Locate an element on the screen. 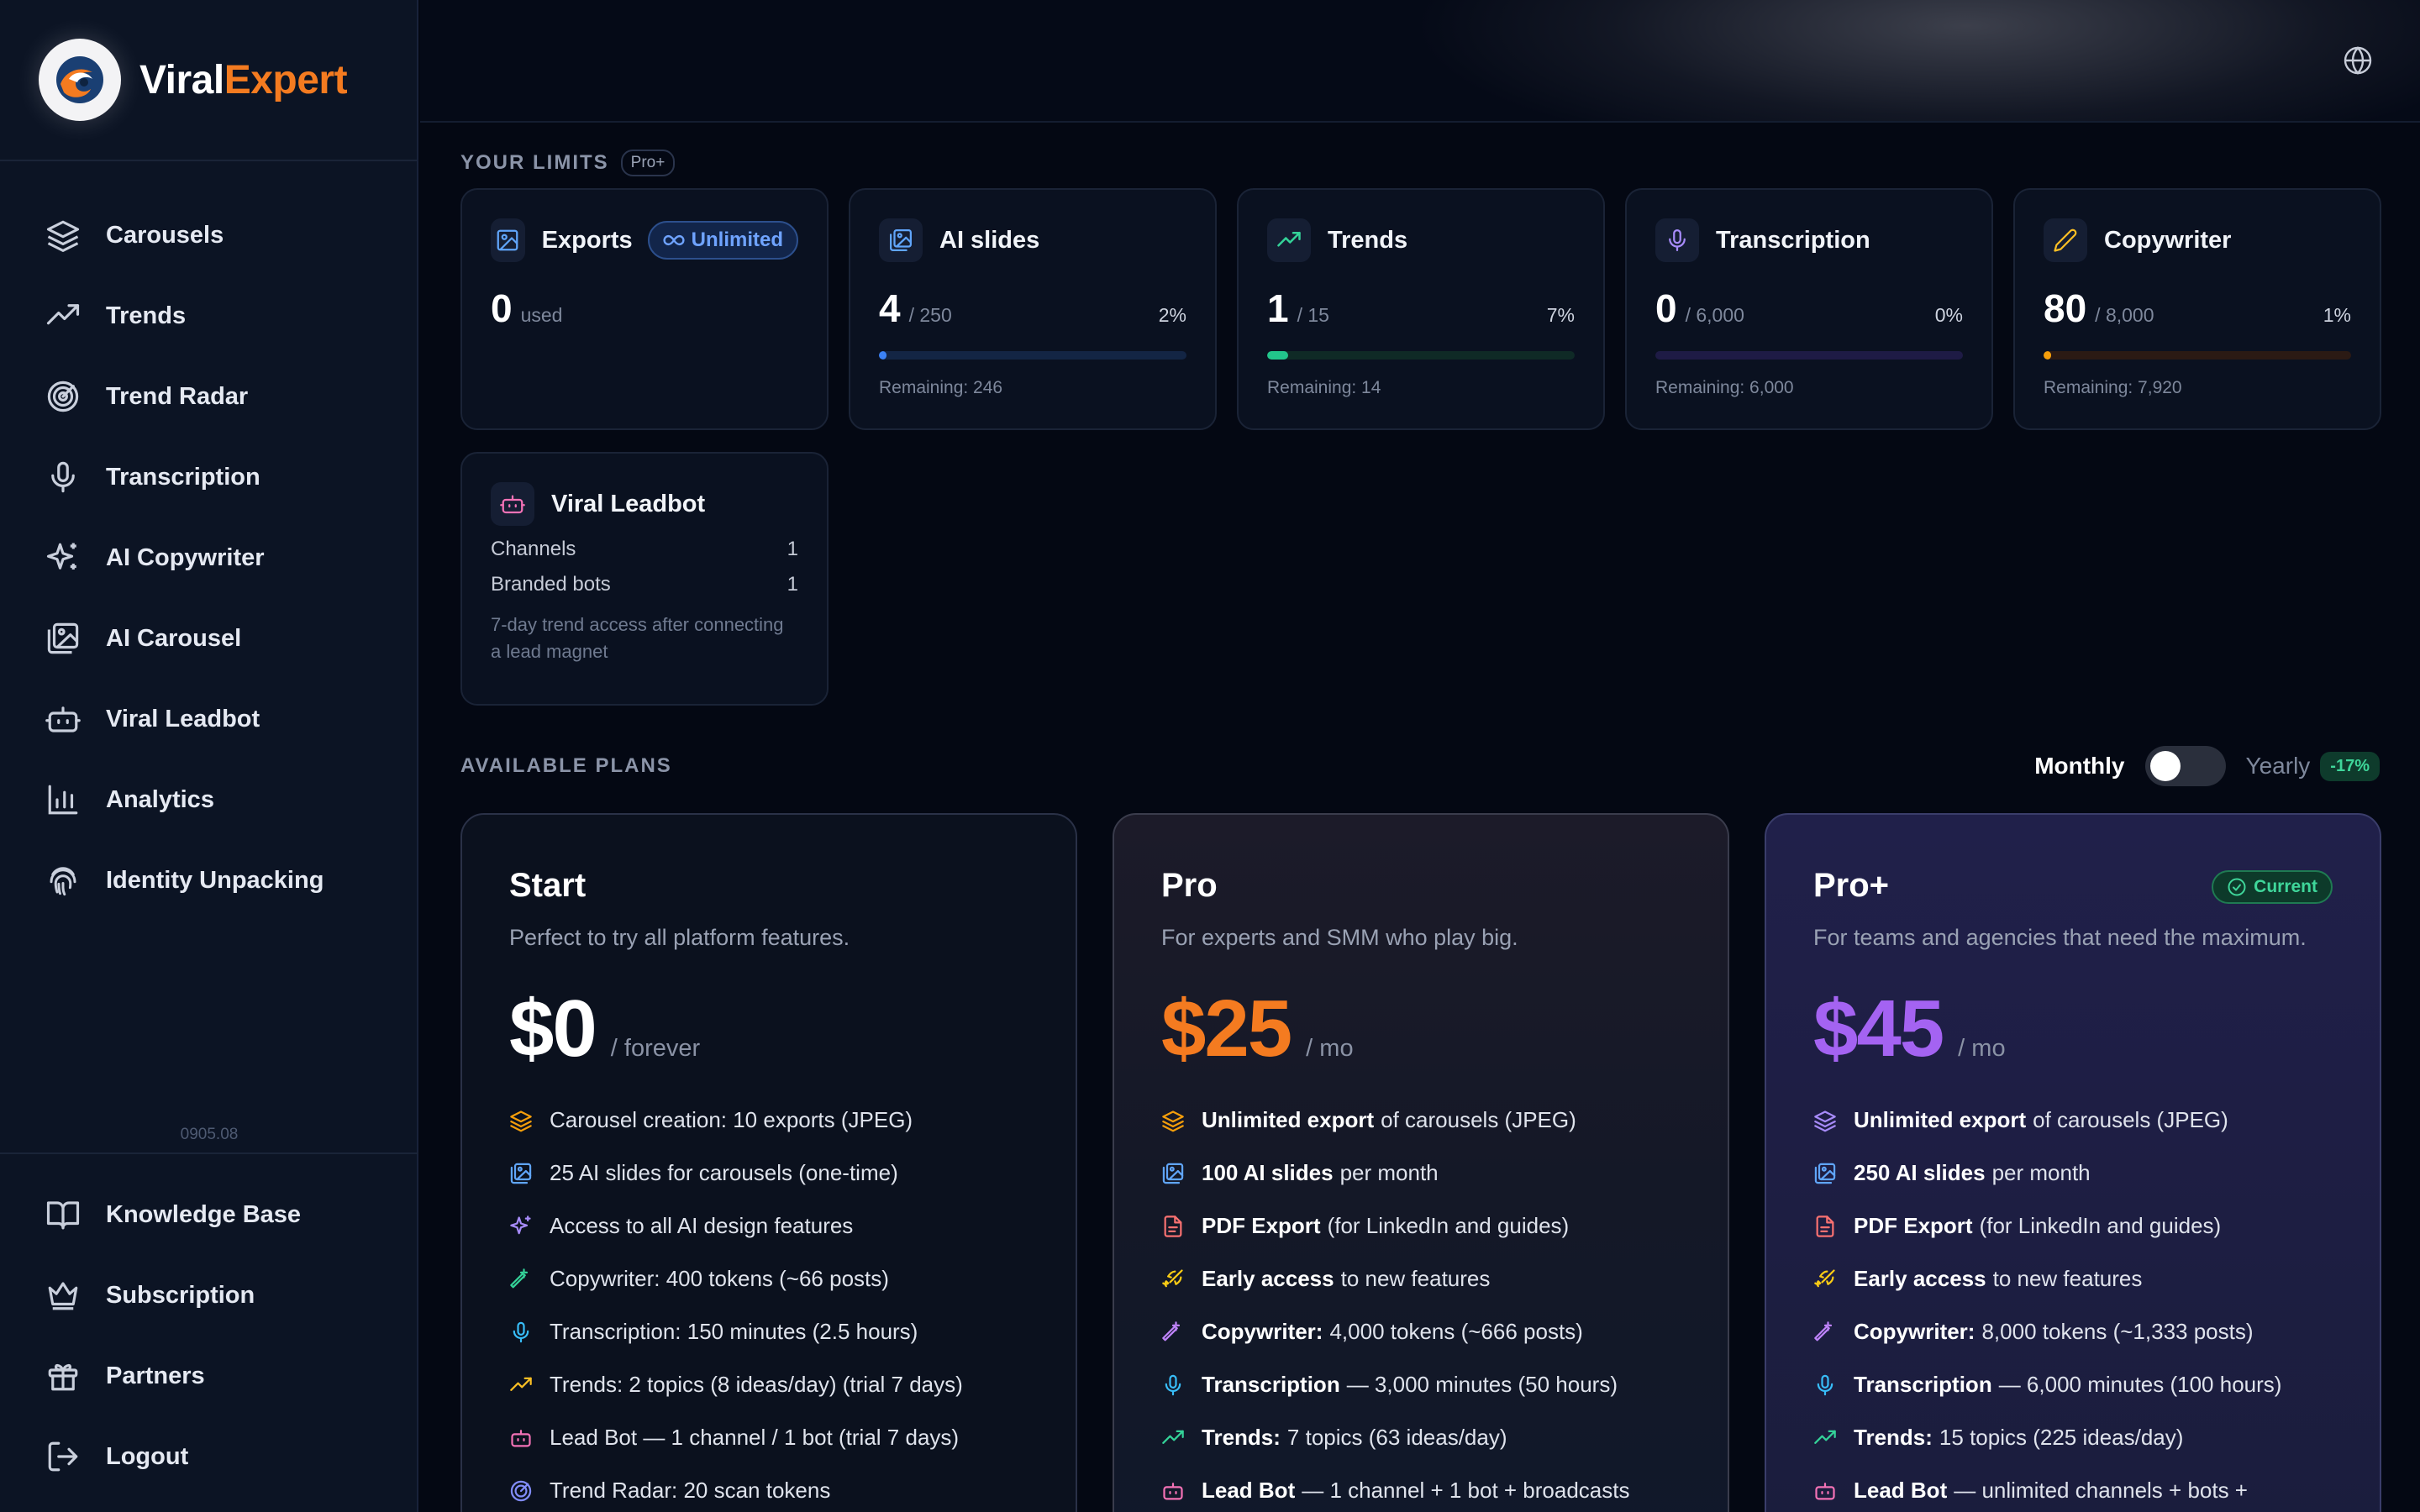  globe-icon is located at coordinates (2358, 60).